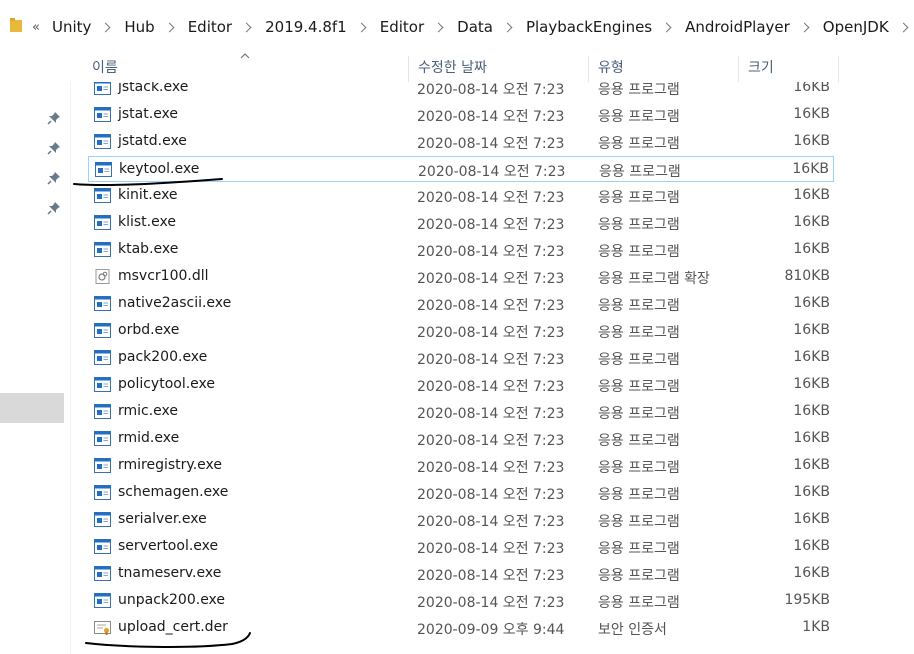 The image size is (914, 654). I want to click on breadcrumb-item: OpenJDK, so click(856, 27).